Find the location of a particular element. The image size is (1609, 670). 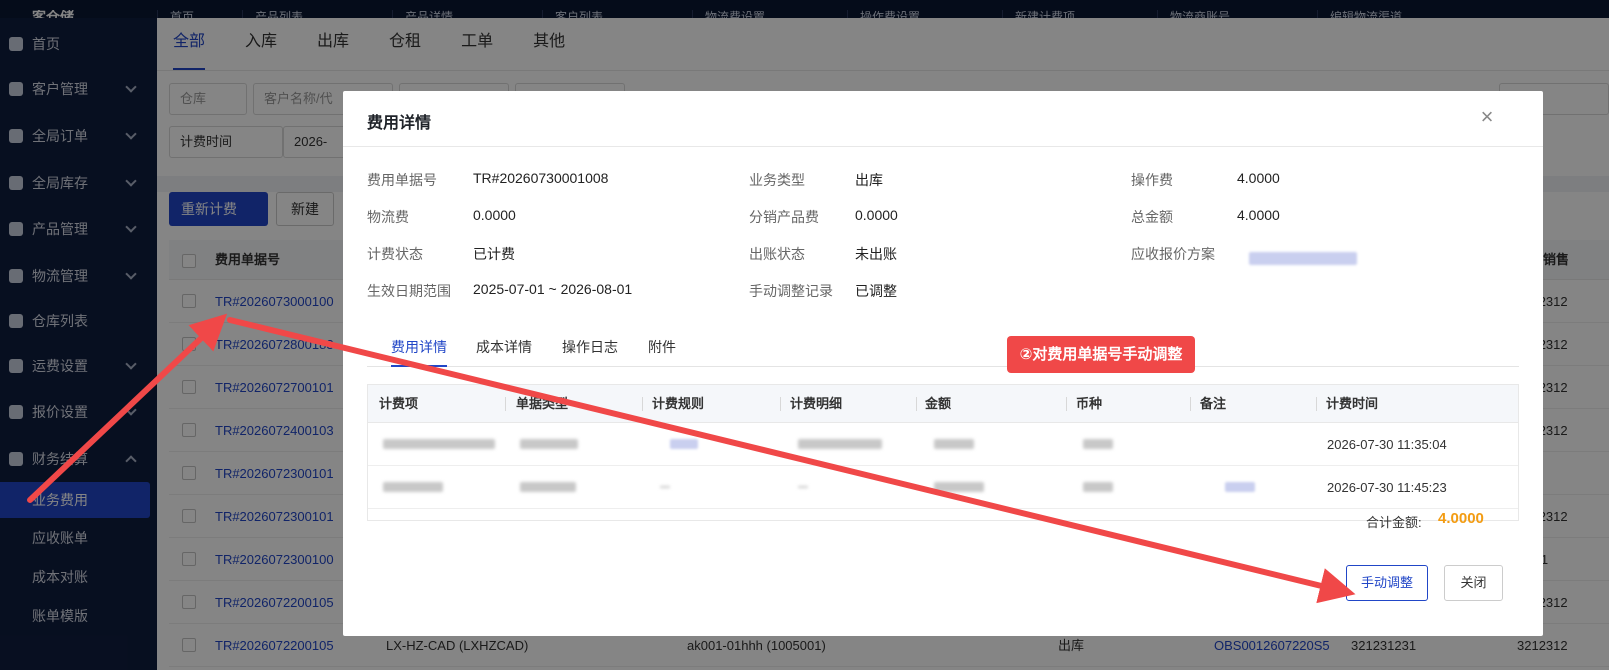

logistics-fee-label: 物流费 is located at coordinates (388, 217).